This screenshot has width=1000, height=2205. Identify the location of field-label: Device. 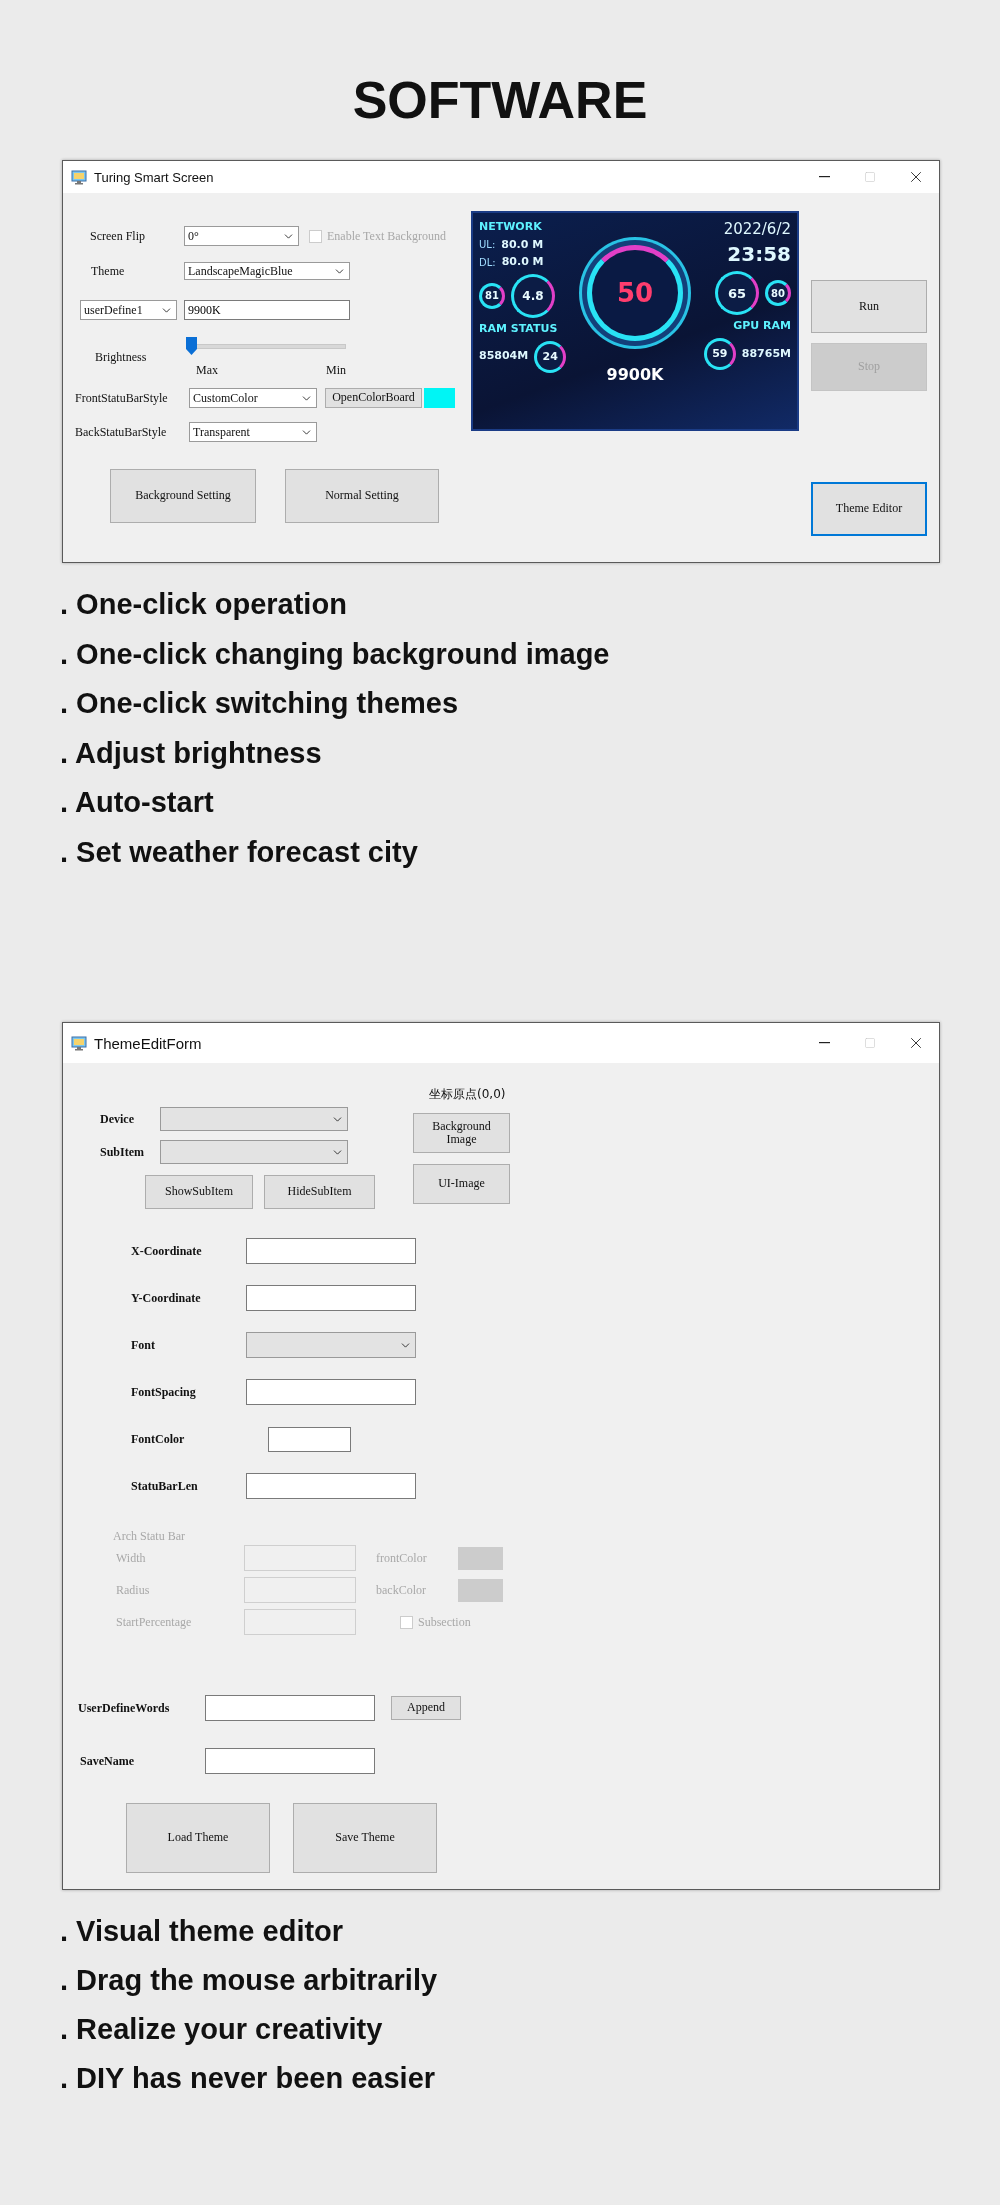
(117, 1119).